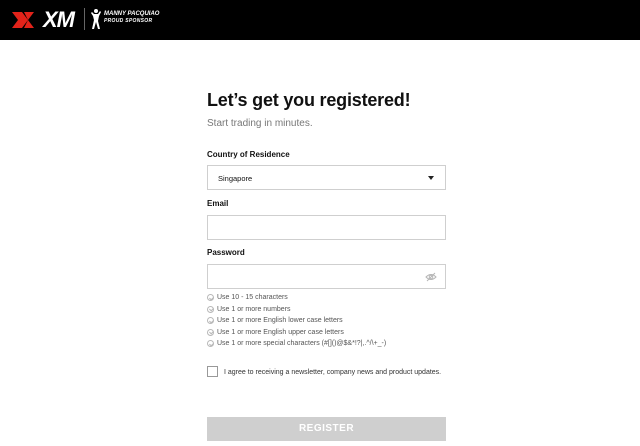  I want to click on newsletter-checkbox, so click(212, 371).